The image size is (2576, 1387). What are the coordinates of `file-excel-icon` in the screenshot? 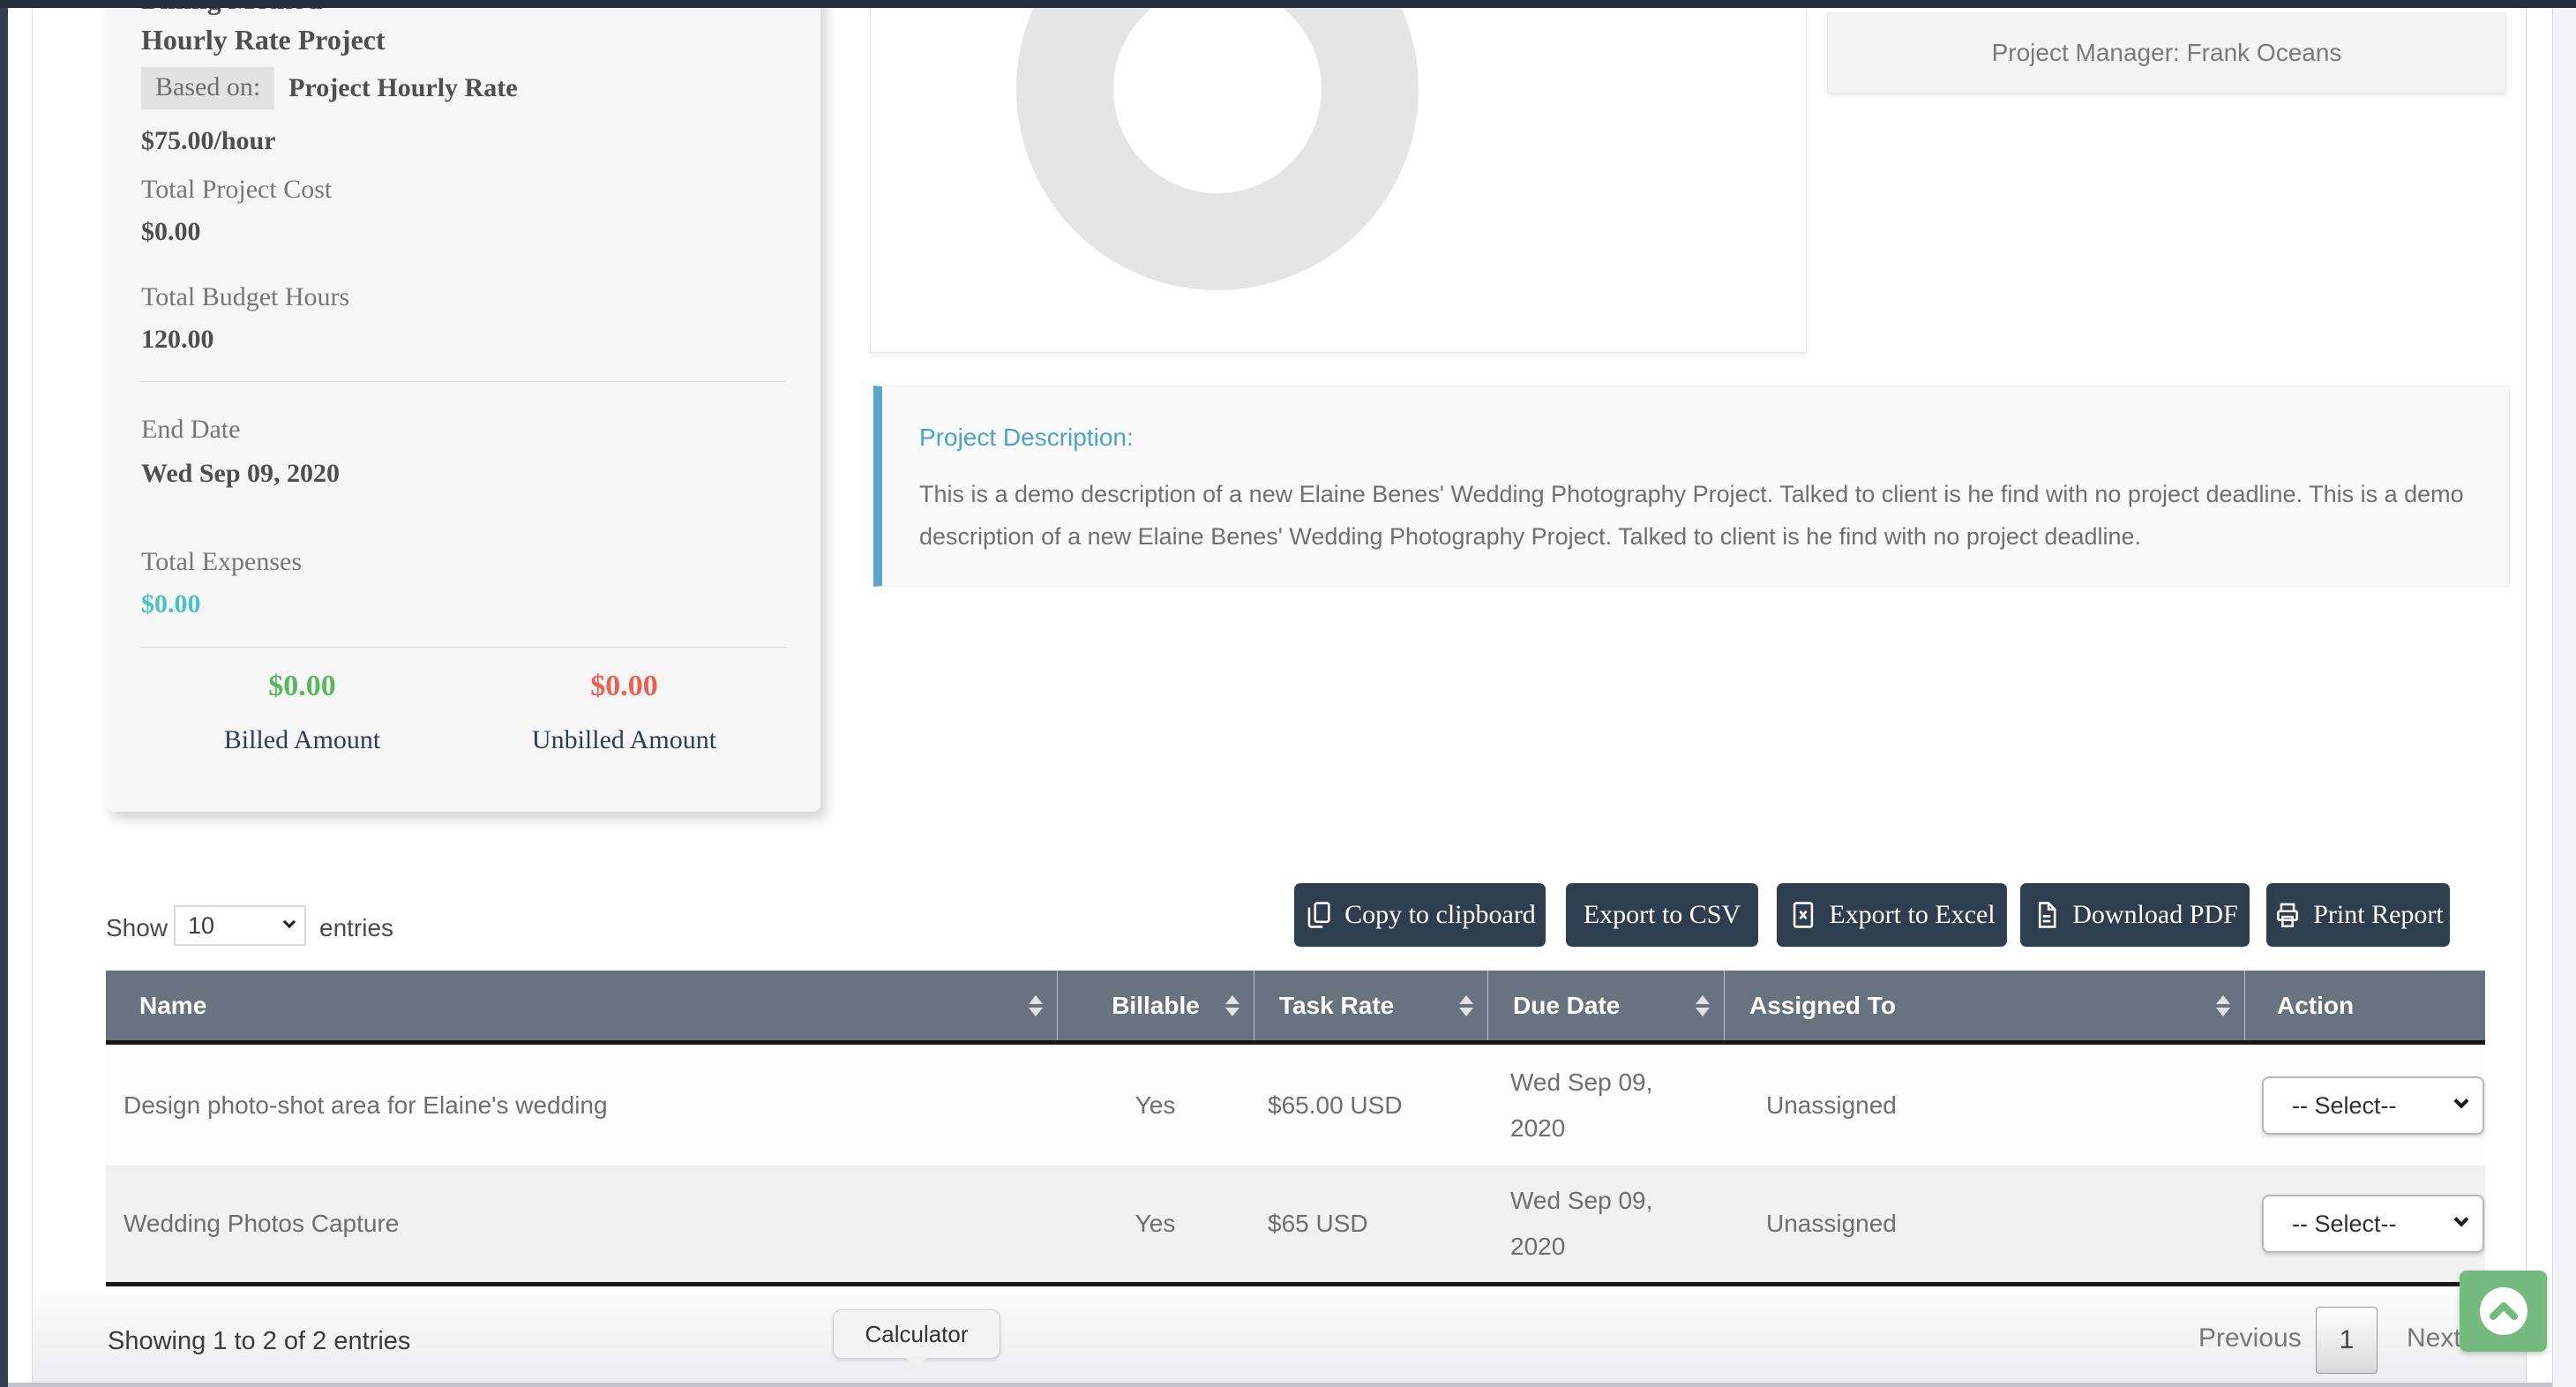 It's located at (1804, 915).